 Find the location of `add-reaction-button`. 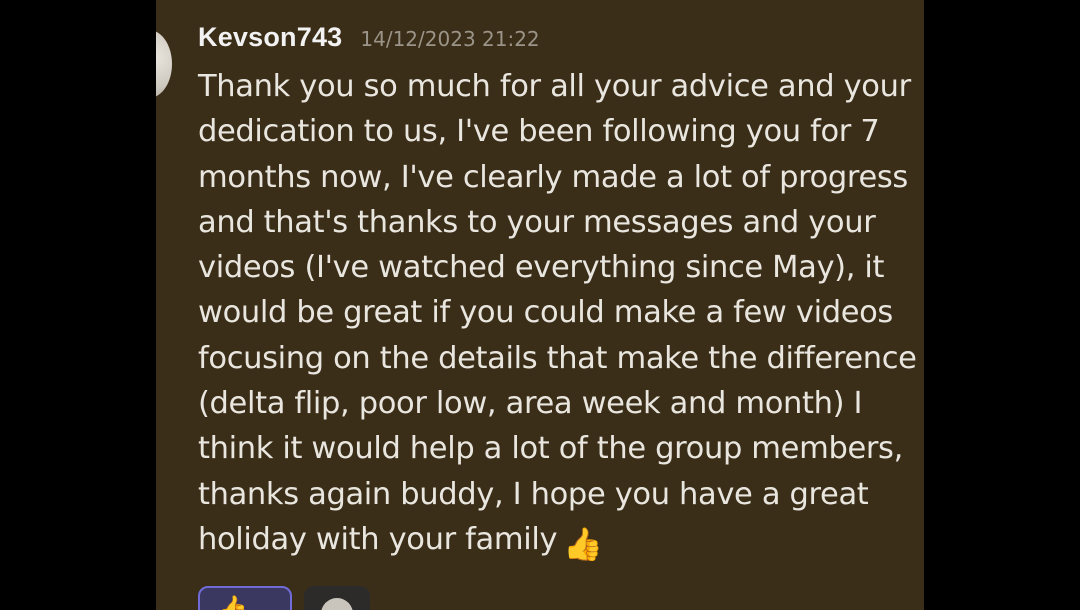

add-reaction-button is located at coordinates (337, 598).